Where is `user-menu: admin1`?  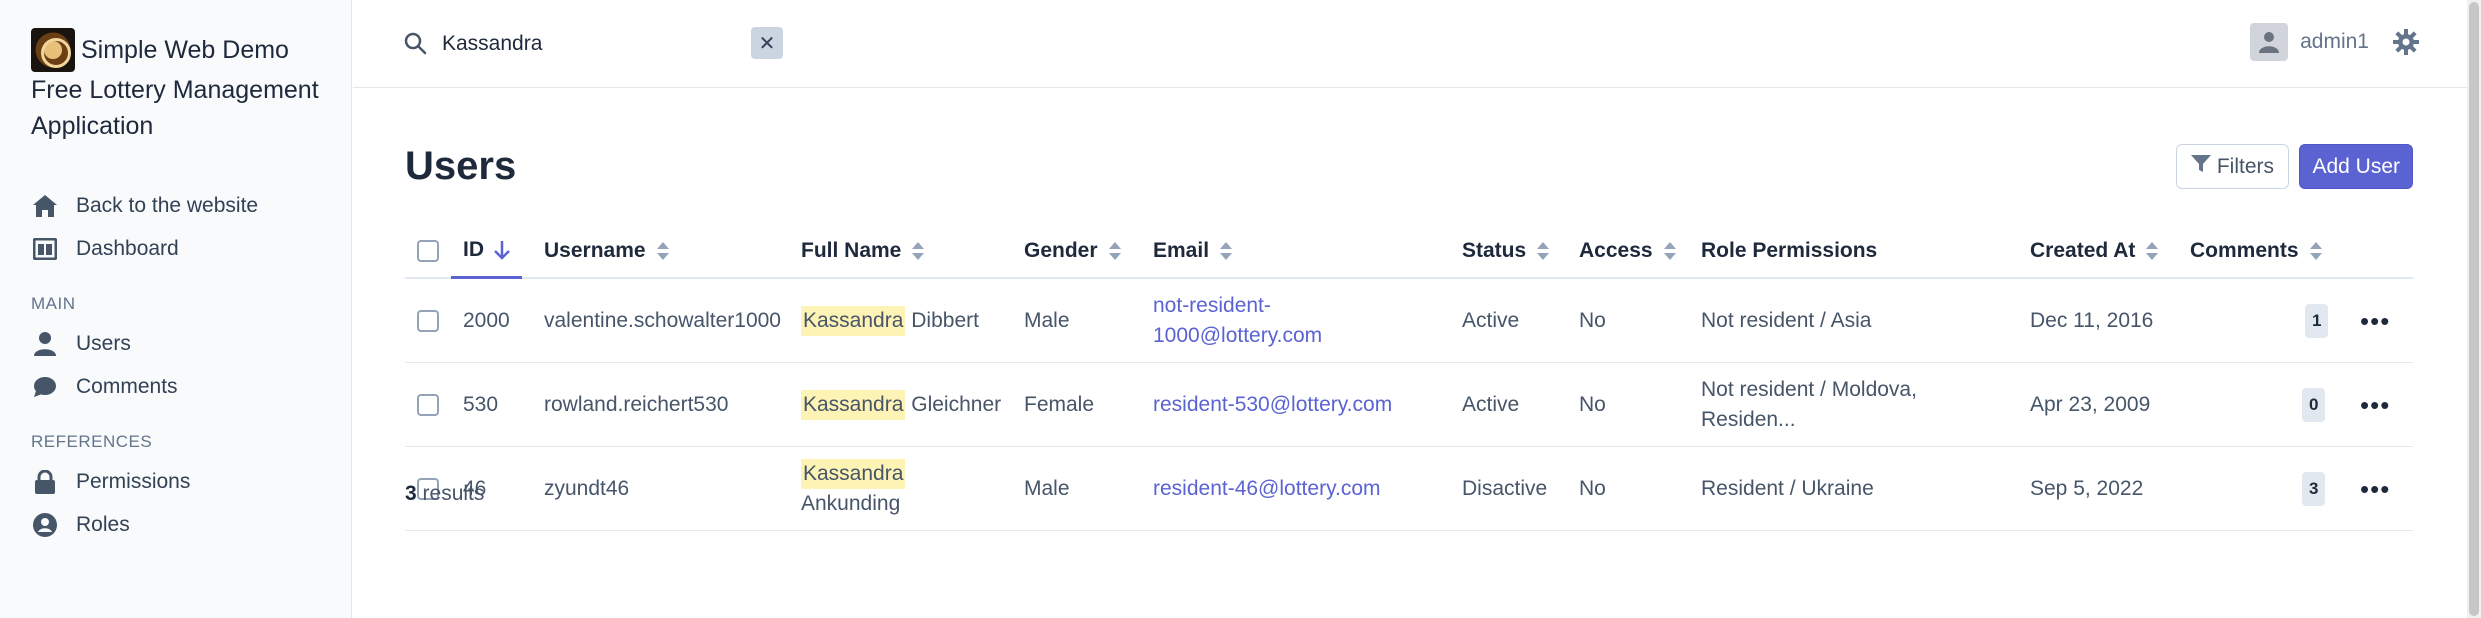 user-menu: admin1 is located at coordinates (2335, 42).